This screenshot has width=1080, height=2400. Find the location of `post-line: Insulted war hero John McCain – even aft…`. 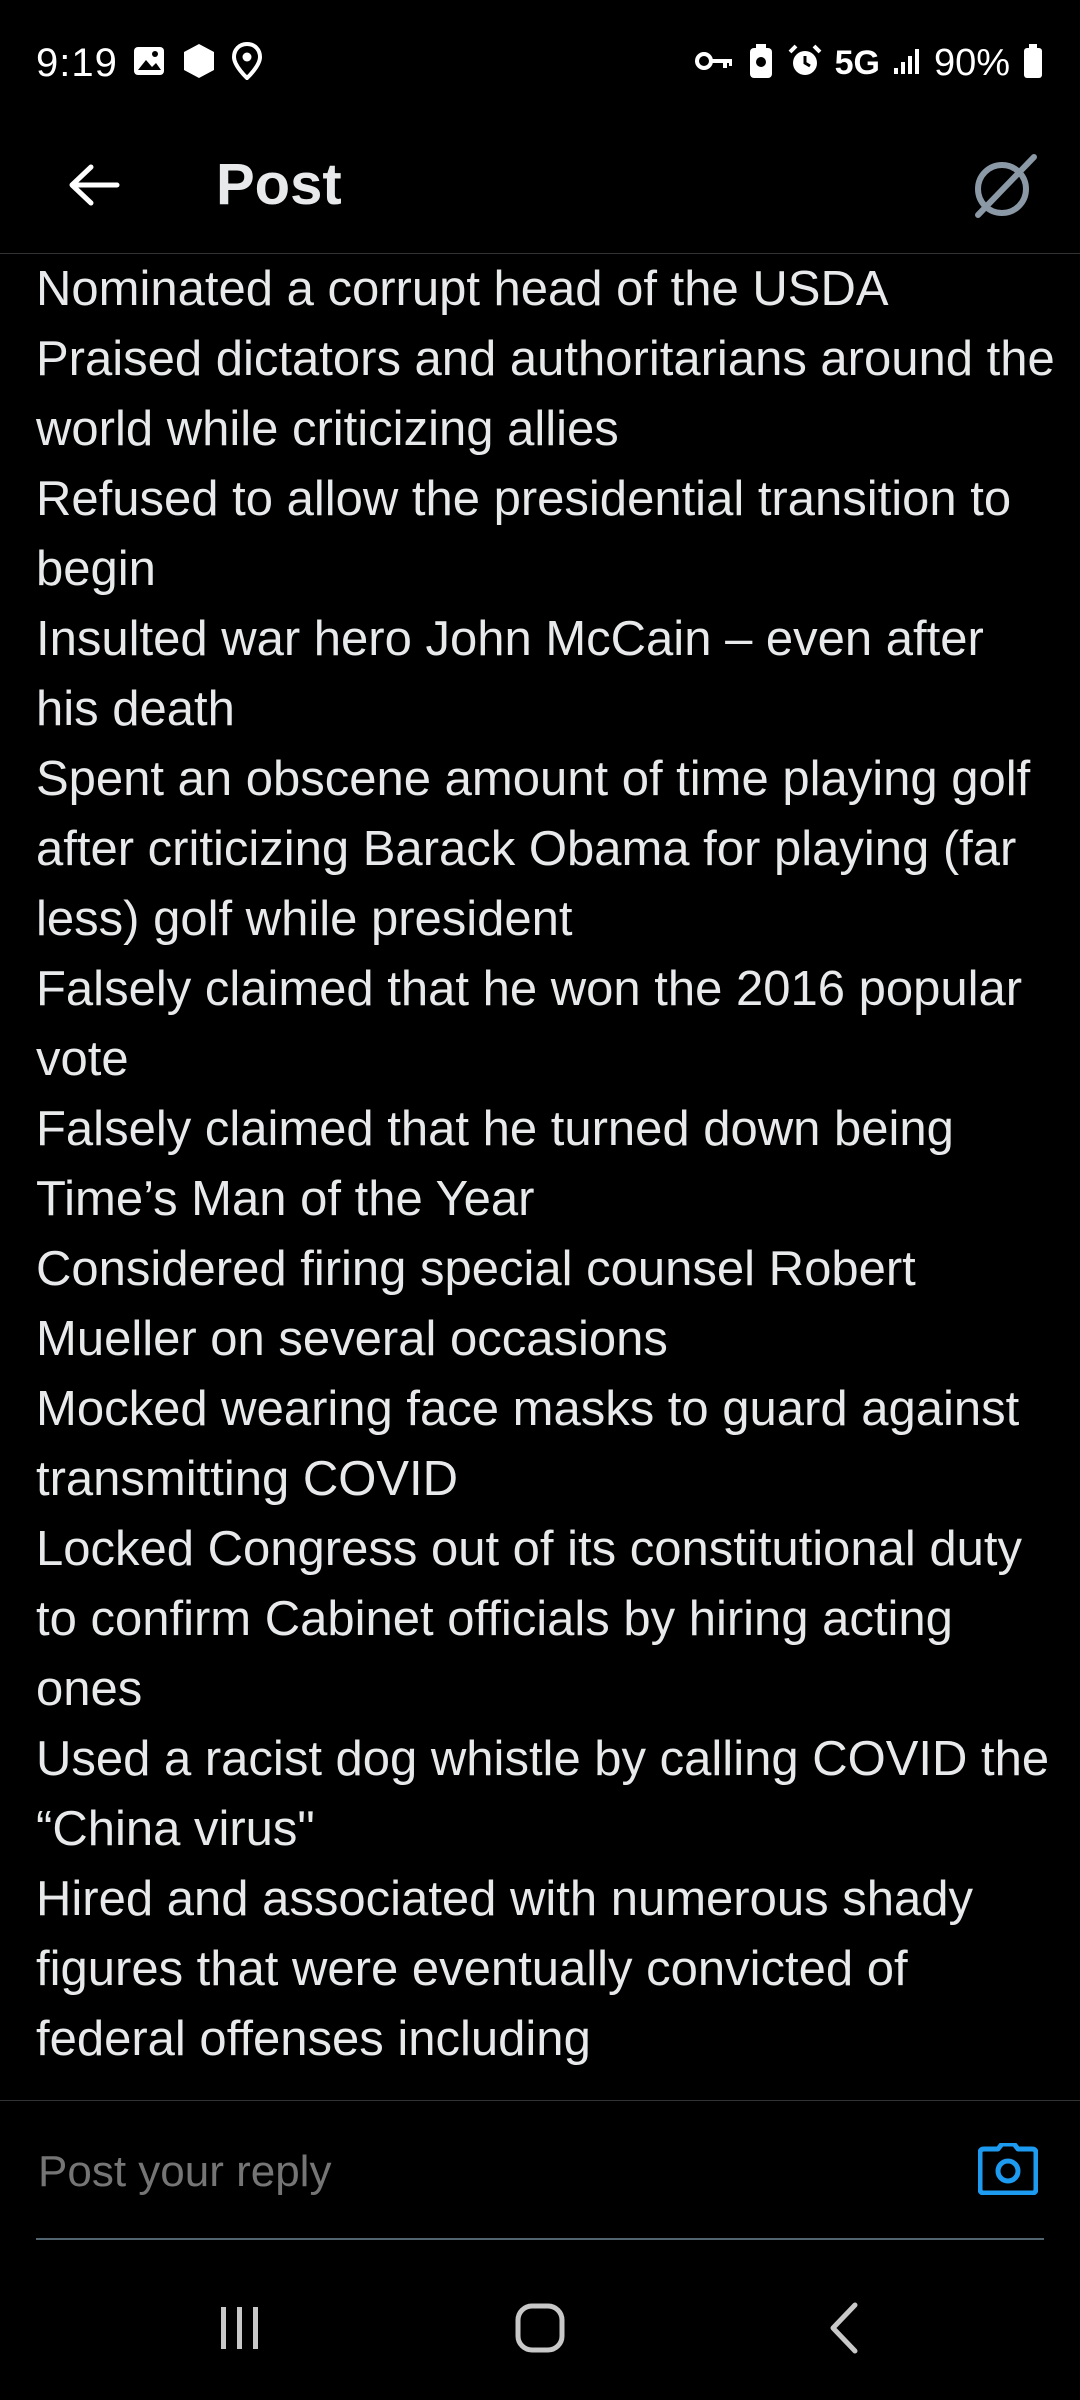

post-line: Insulted war hero John McCain – even aft… is located at coordinates (510, 674).